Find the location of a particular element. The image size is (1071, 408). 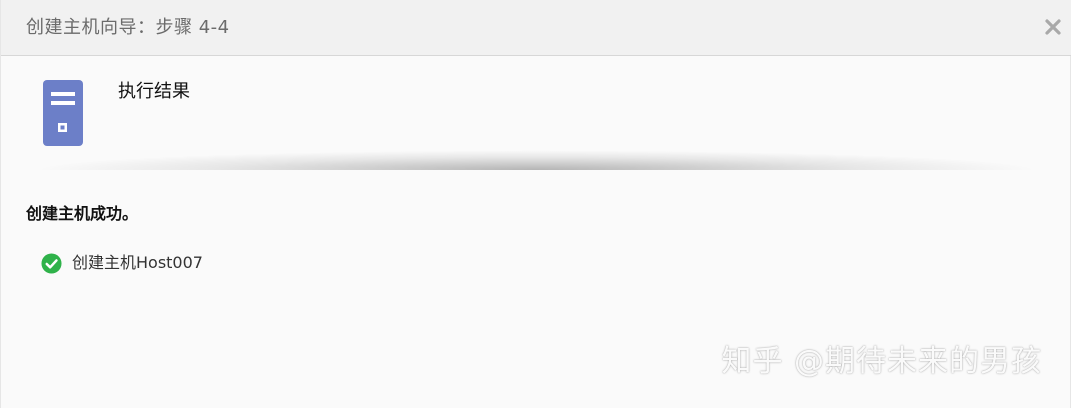

result-list-item: 创建主机Host007 is located at coordinates (122, 263).